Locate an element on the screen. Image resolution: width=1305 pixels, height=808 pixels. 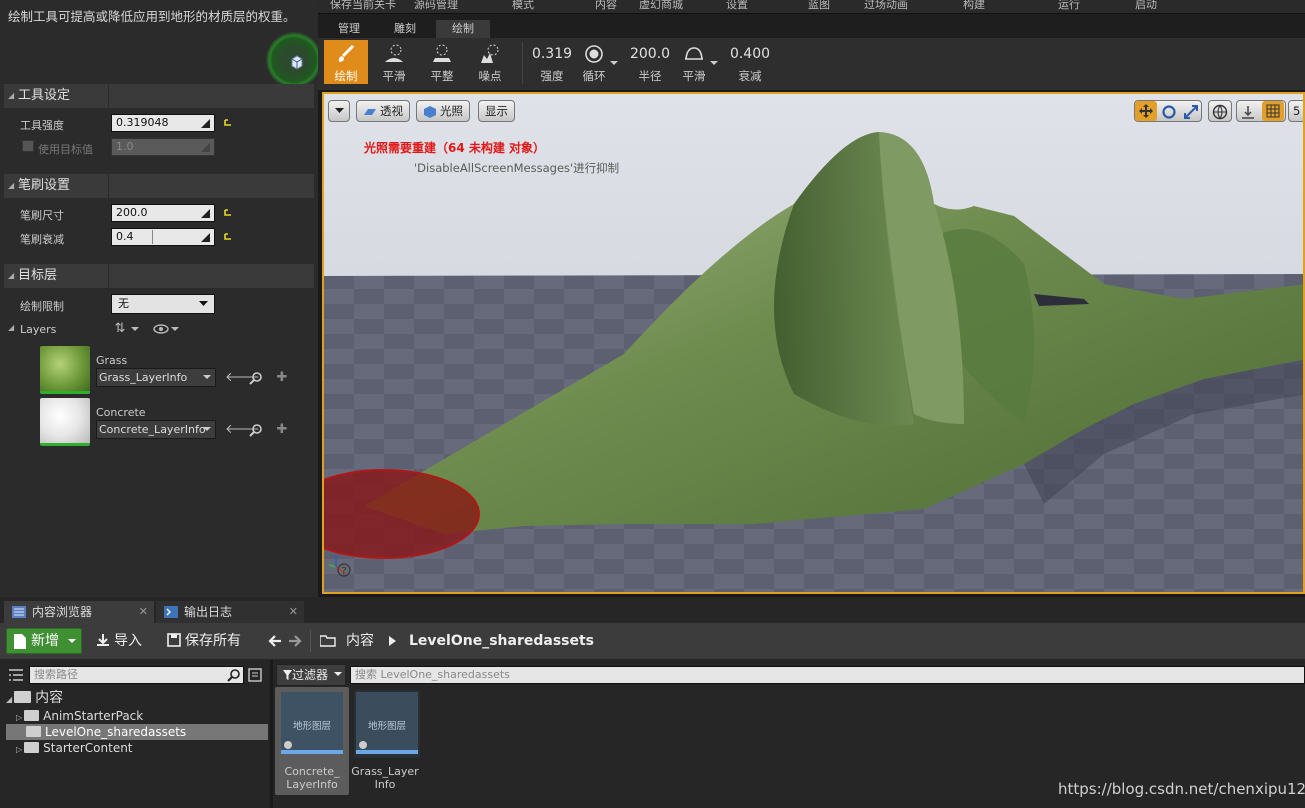
tab-sculpt: 雕刻 is located at coordinates (405, 29).